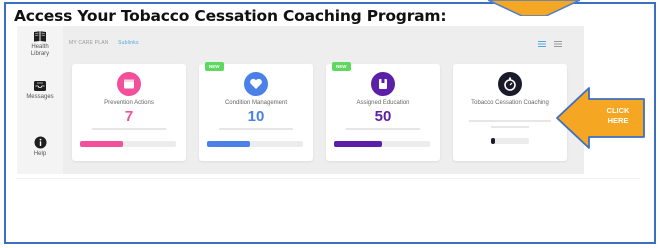  Describe the element at coordinates (558, 44) in the screenshot. I see `grid-view-icon` at that location.